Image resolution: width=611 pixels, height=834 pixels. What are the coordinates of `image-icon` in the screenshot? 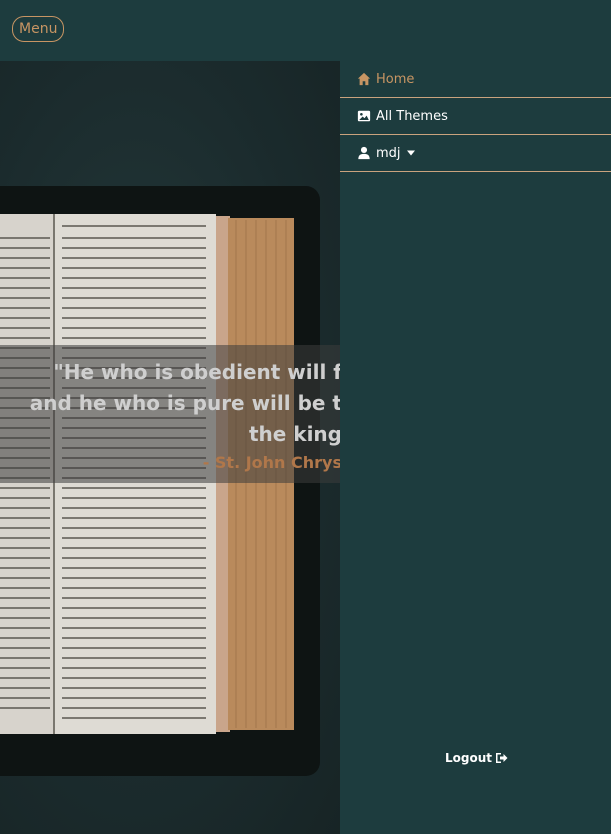 It's located at (364, 116).